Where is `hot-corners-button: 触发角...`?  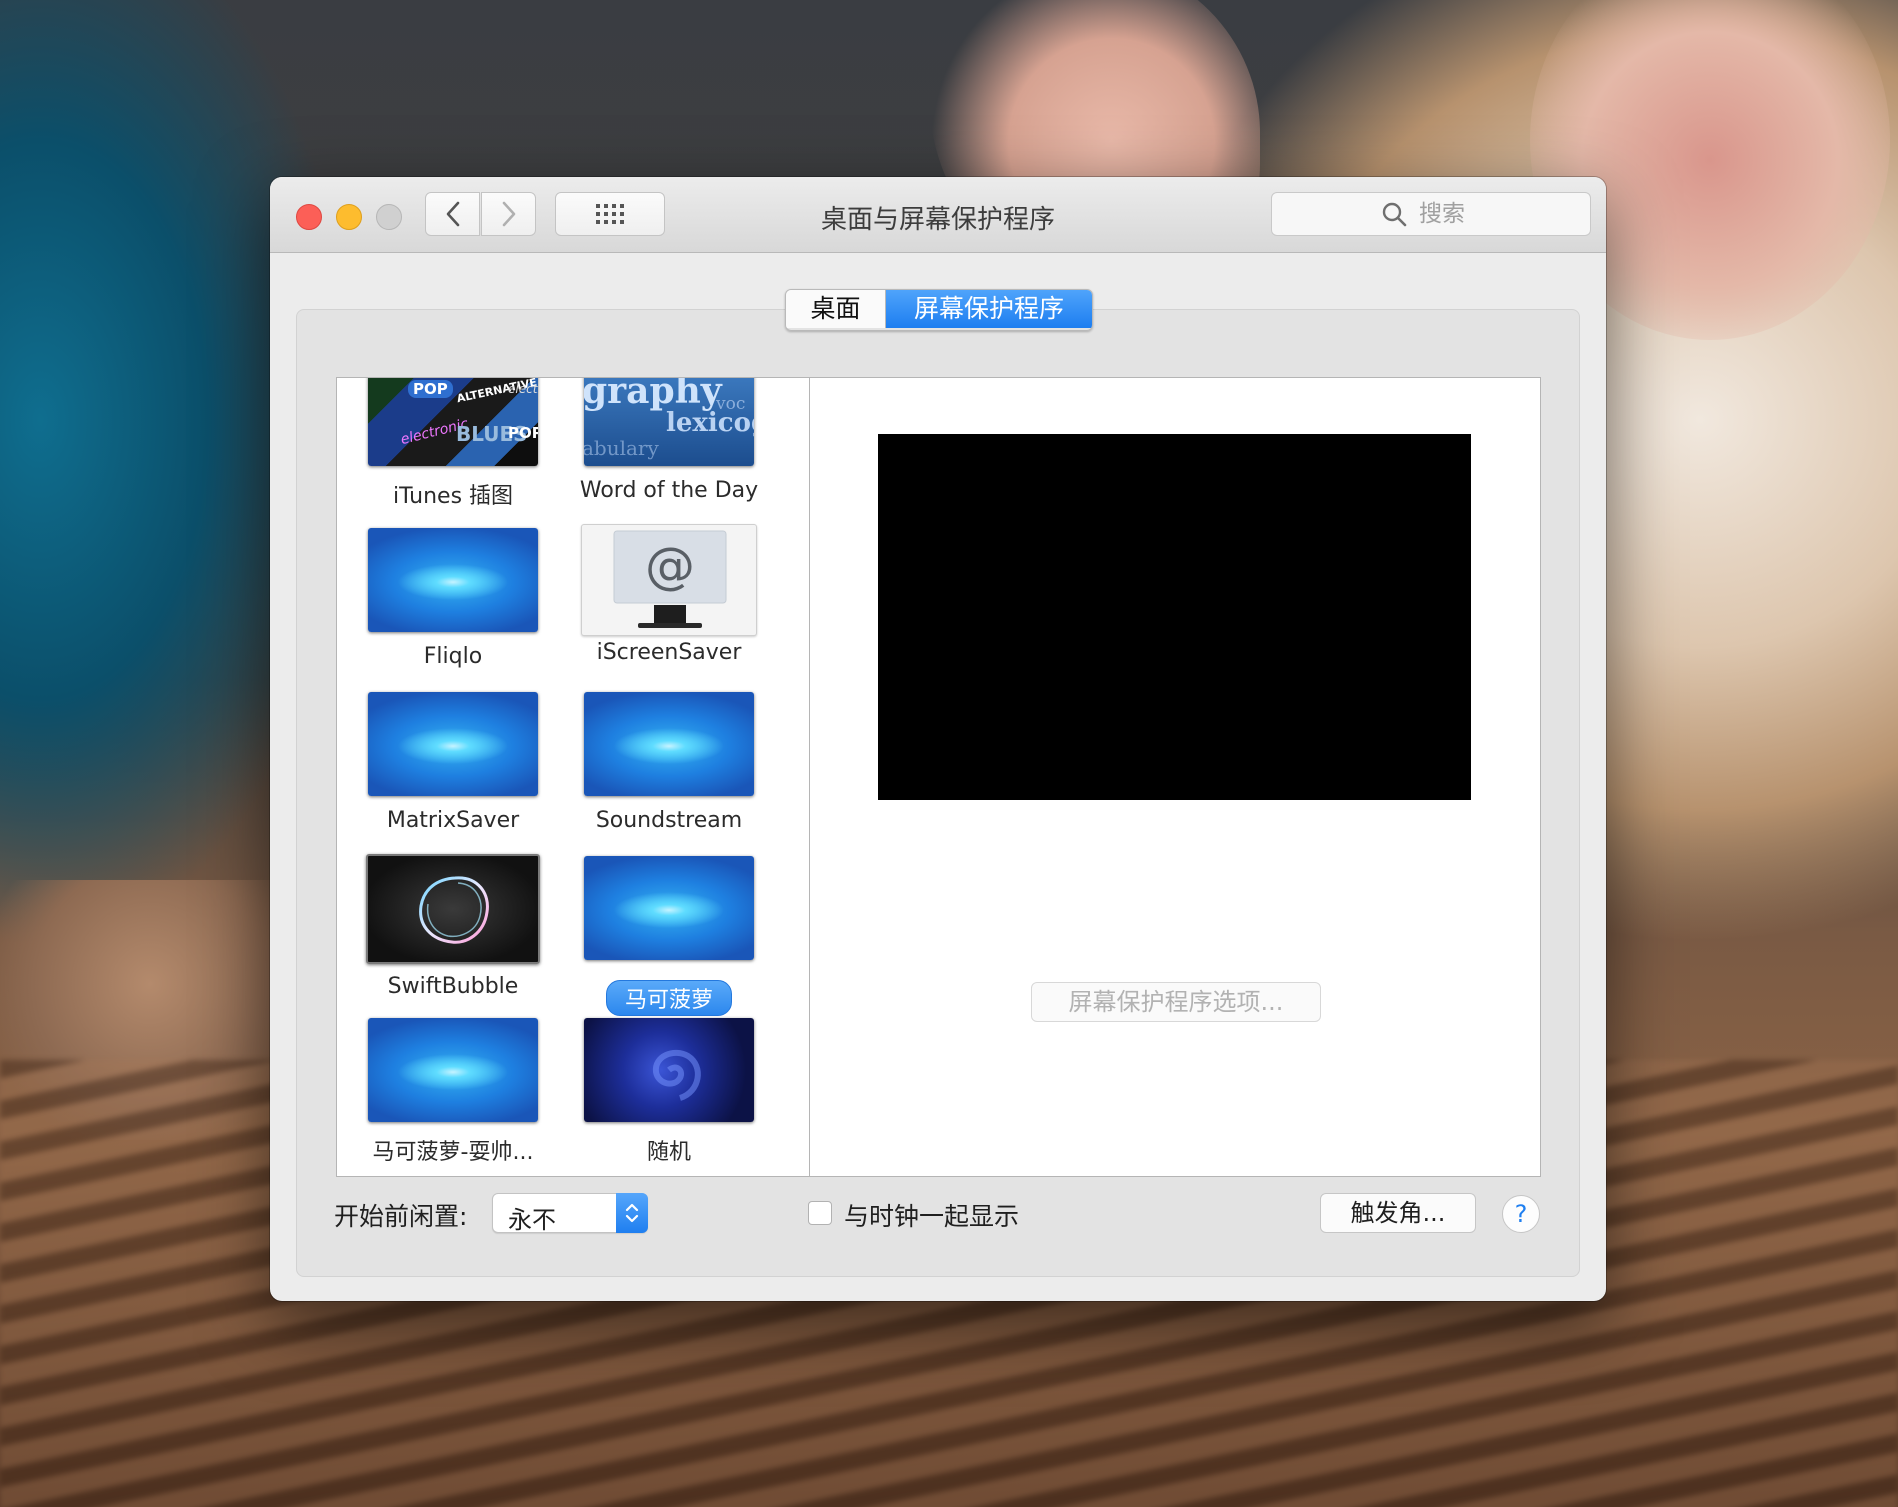
hot-corners-button: 触发角... is located at coordinates (1398, 1213).